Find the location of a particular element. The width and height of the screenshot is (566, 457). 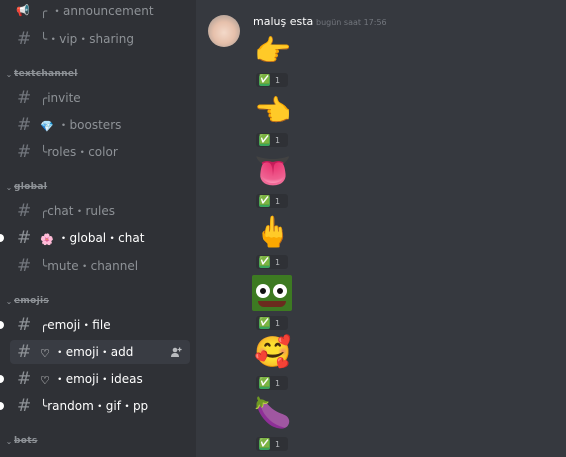

cherry-blossom-icon: 🌸 is located at coordinates (47, 239).